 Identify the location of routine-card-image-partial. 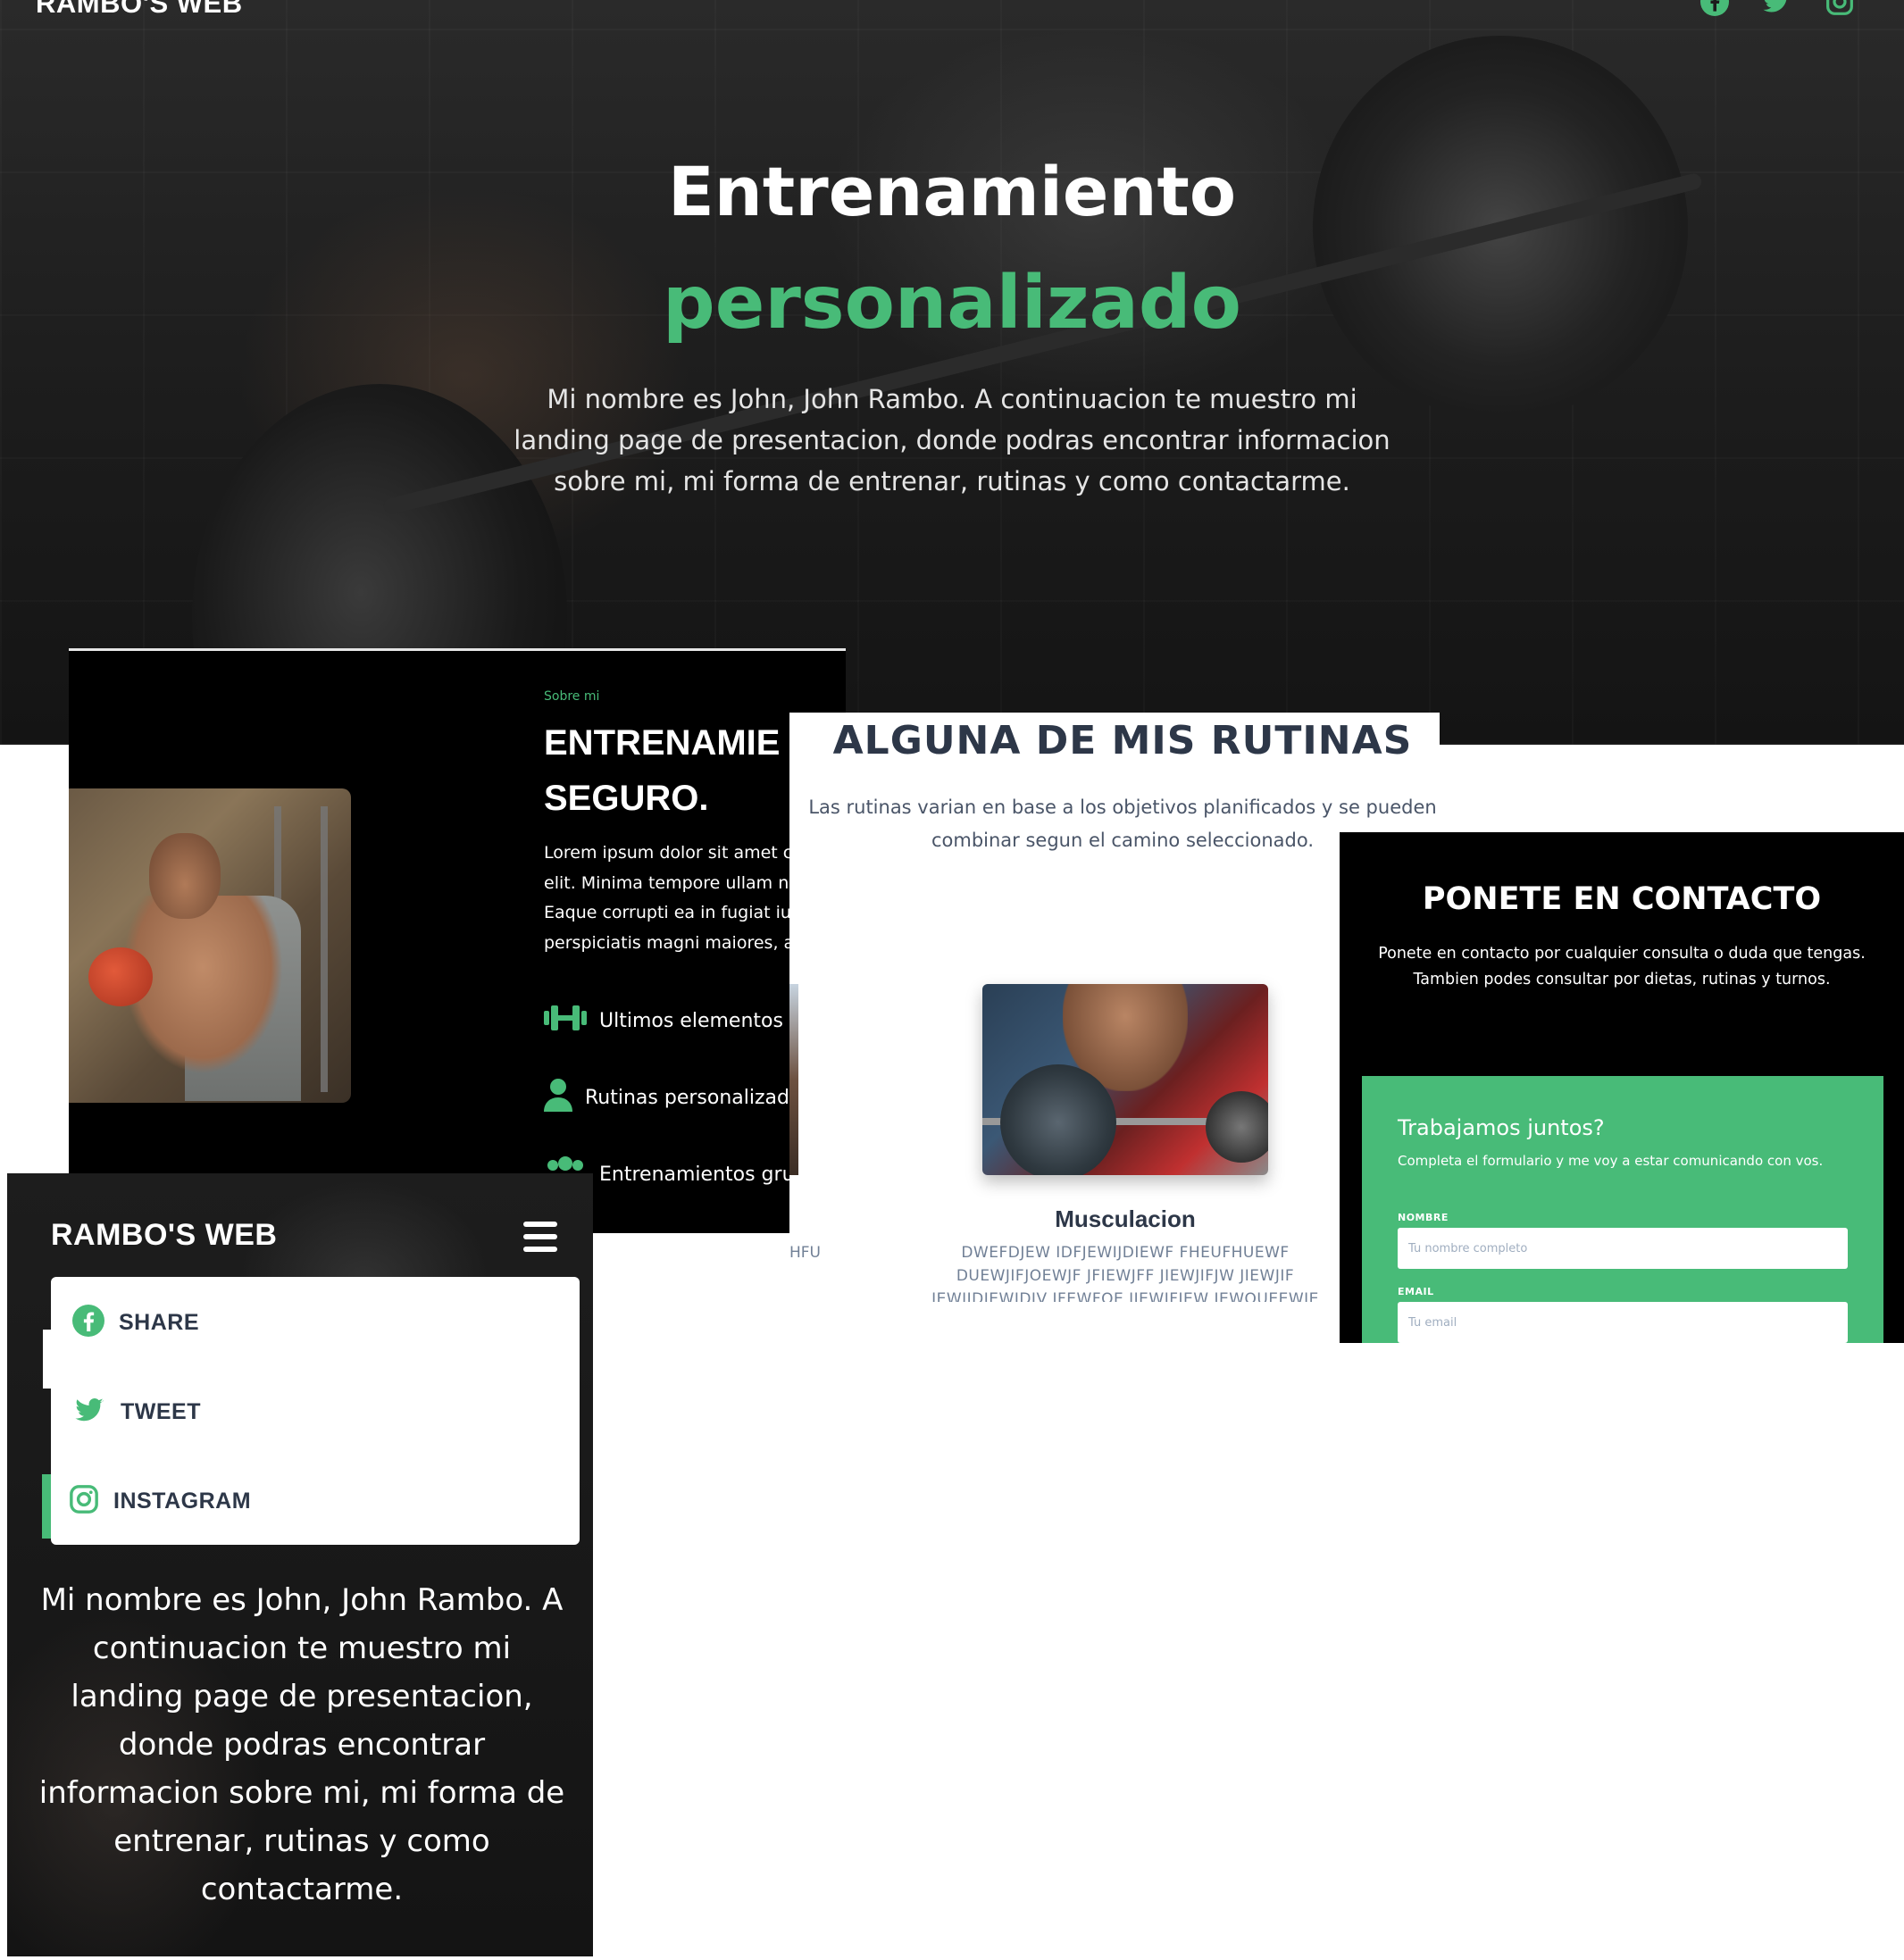
(793, 1080).